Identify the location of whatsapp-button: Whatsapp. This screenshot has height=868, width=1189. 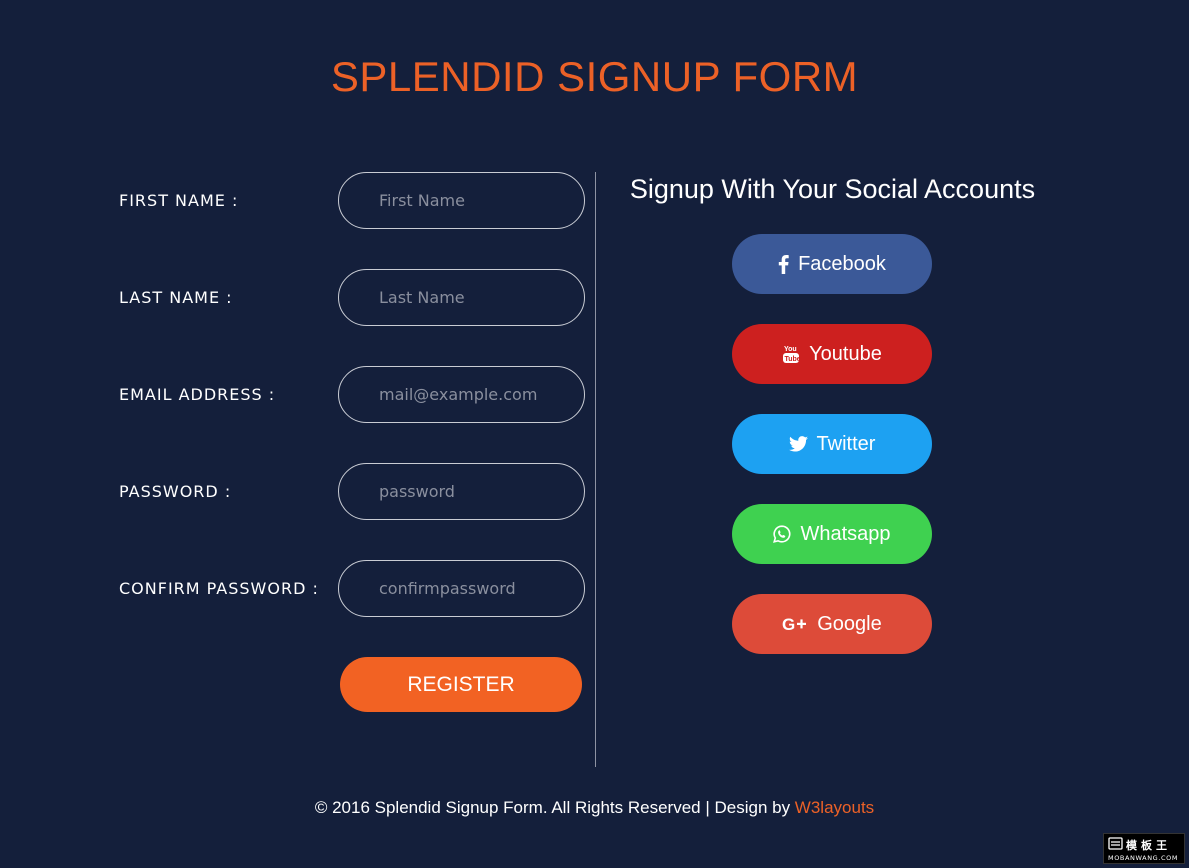
(832, 534).